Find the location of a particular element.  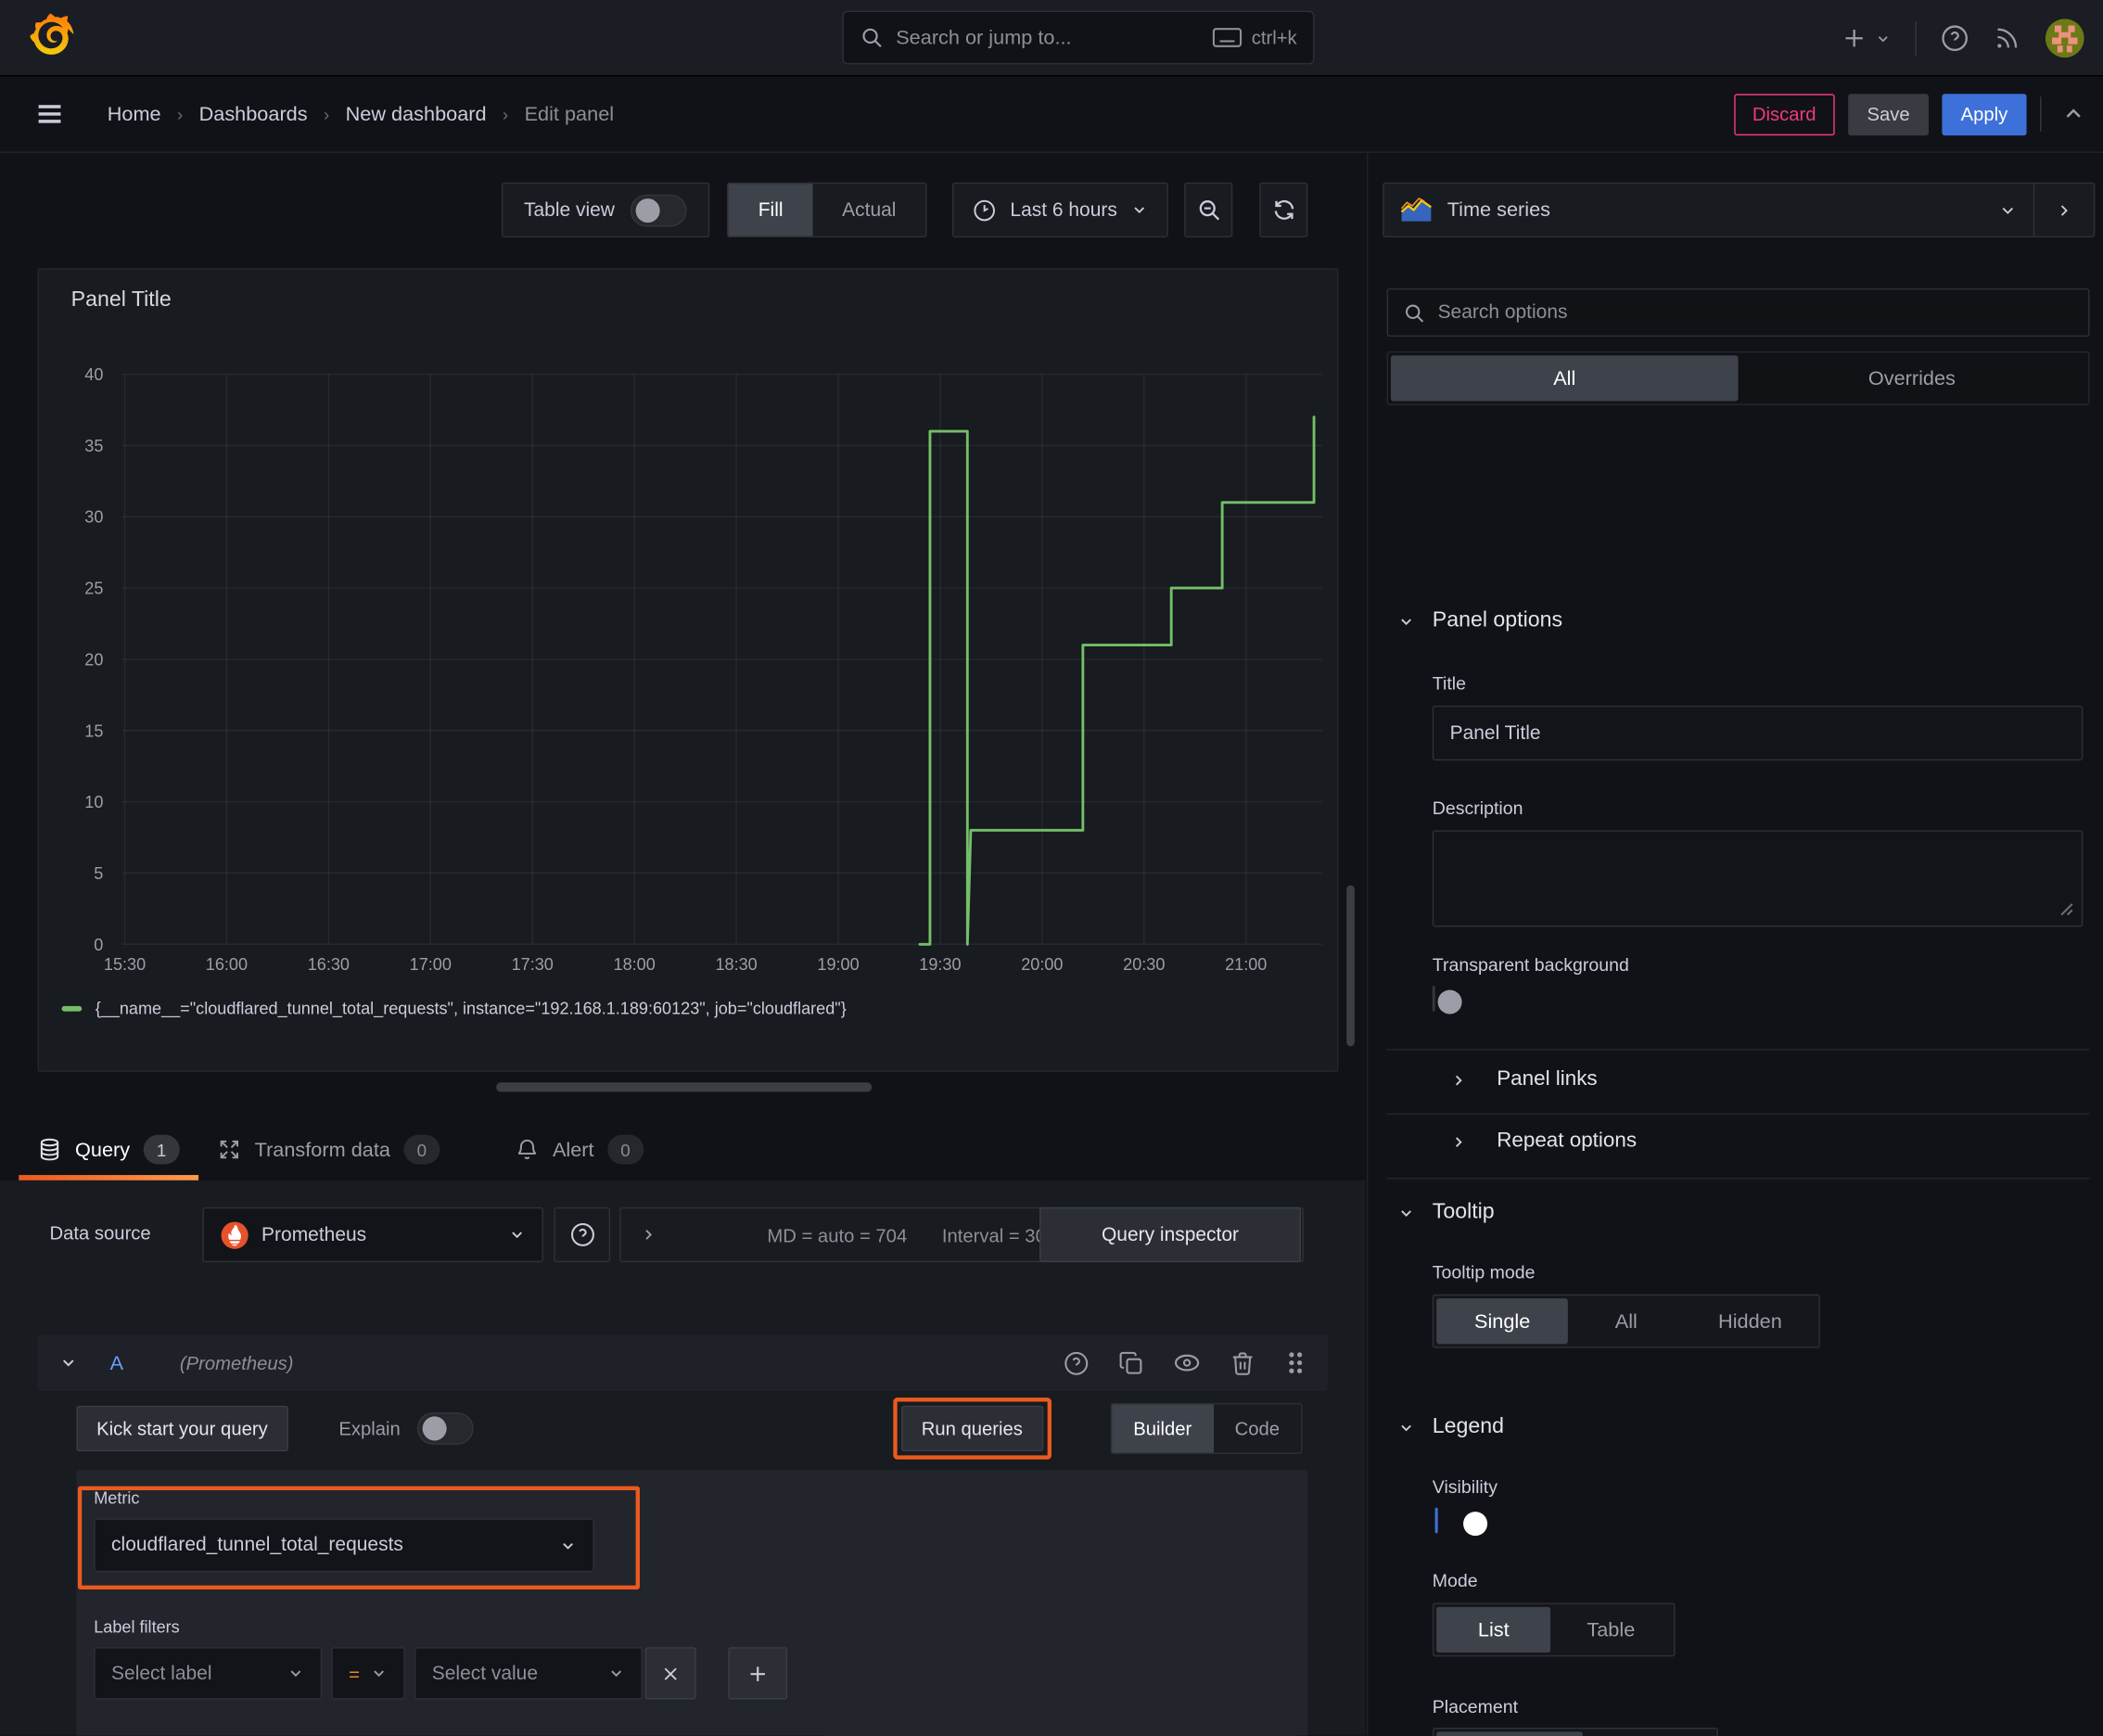

trash-icon is located at coordinates (1242, 1362).